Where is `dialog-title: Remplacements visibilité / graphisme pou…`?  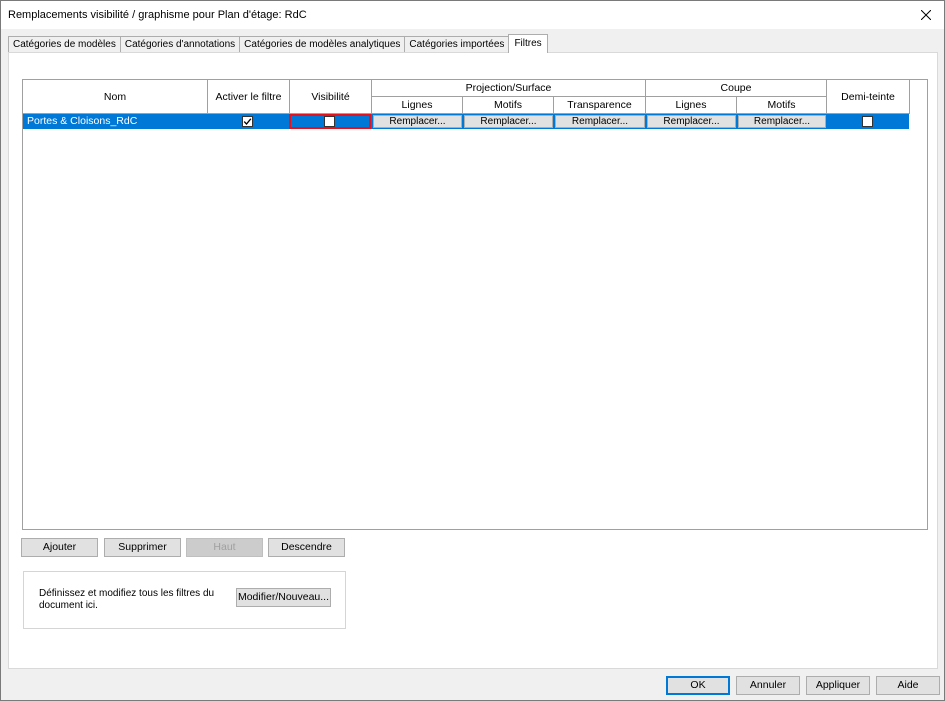 dialog-title: Remplacements visibilité / graphisme pou… is located at coordinates (157, 15).